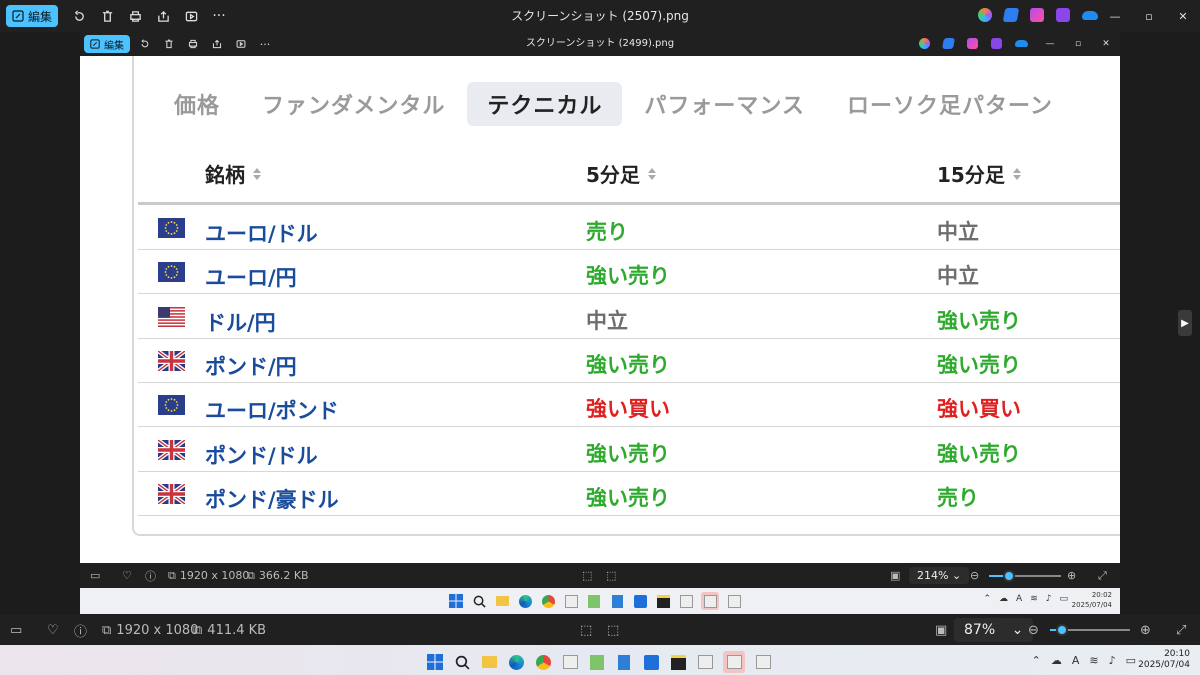  I want to click on column-header-15min: 15分足, so click(979, 173).